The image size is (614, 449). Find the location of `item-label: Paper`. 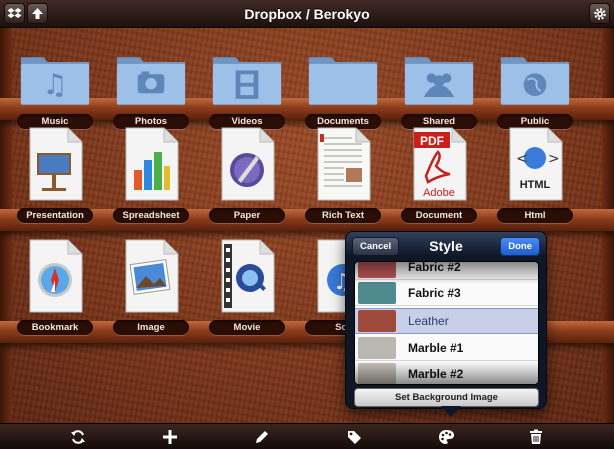

item-label: Paper is located at coordinates (247, 215).